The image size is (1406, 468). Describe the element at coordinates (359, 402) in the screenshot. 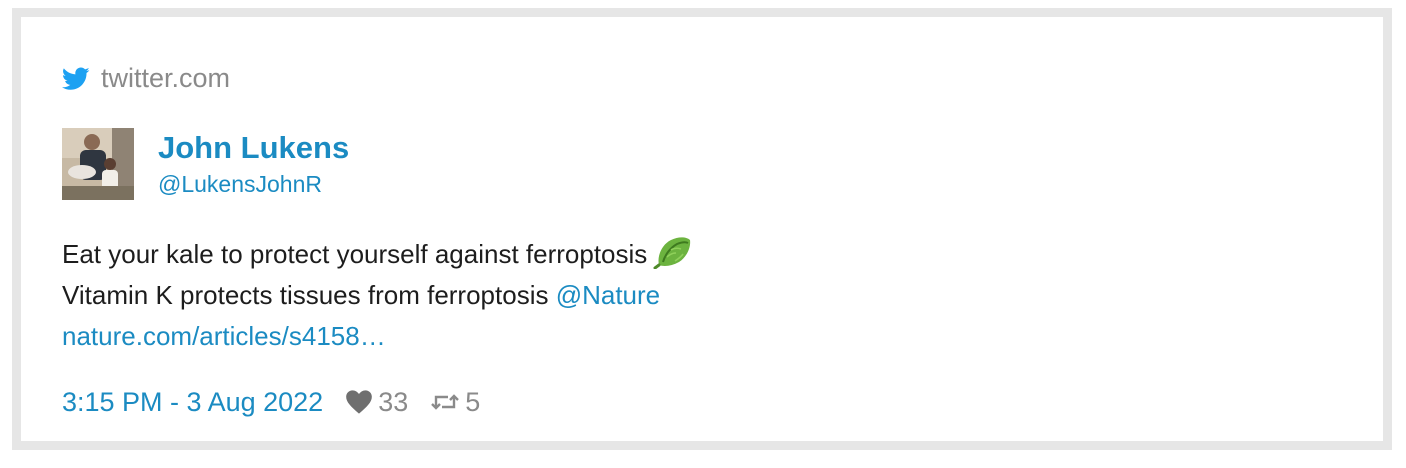

I see `heart-icon` at that location.